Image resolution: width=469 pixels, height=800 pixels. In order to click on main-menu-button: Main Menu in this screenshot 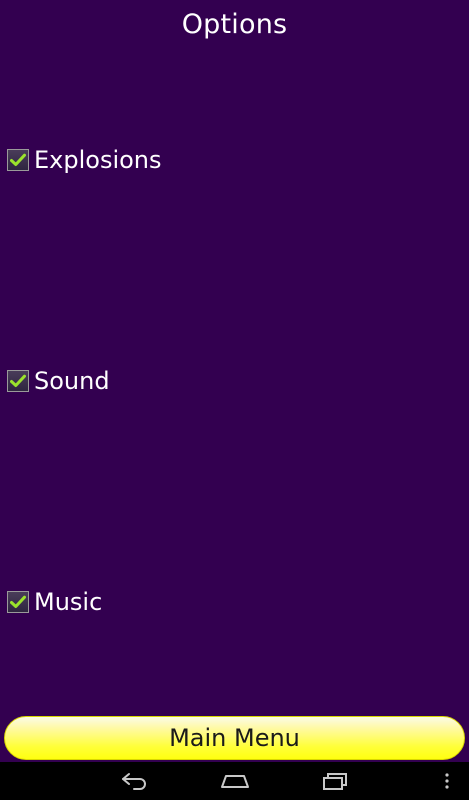, I will do `click(234, 738)`.